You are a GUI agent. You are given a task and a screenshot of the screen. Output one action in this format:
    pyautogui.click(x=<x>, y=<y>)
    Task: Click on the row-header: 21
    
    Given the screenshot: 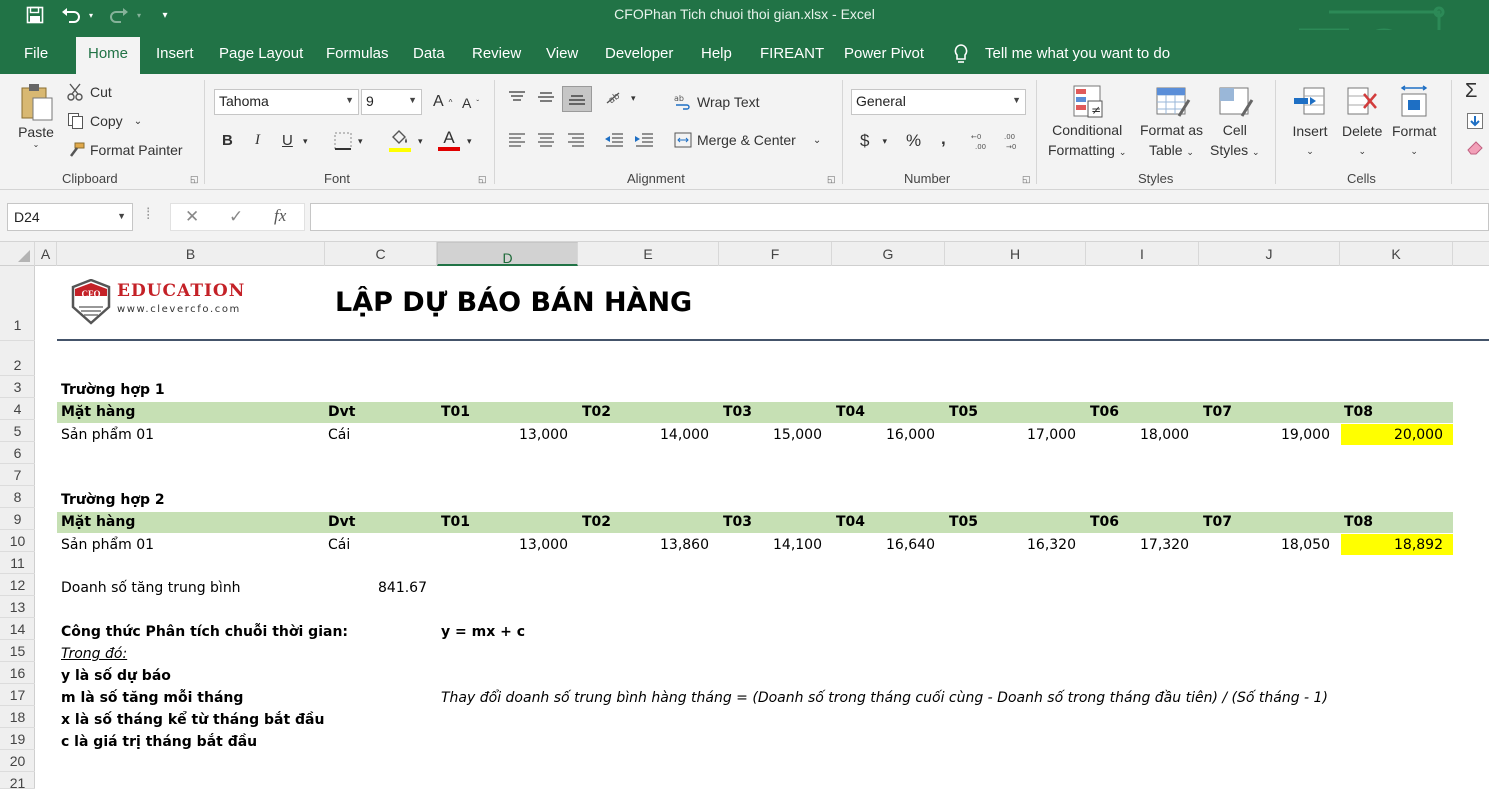 What is the action you would take?
    pyautogui.click(x=17, y=781)
    